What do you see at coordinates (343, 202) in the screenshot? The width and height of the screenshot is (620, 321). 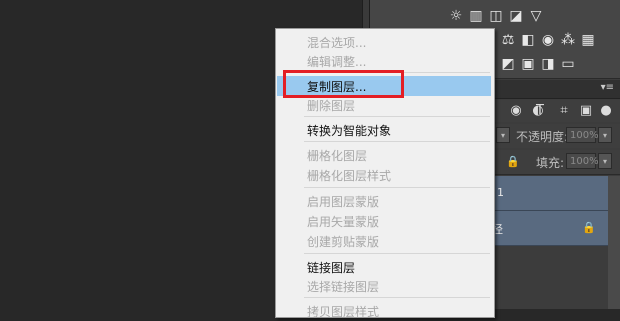 I see `menu-item-label: 启用图层蒙版` at bounding box center [343, 202].